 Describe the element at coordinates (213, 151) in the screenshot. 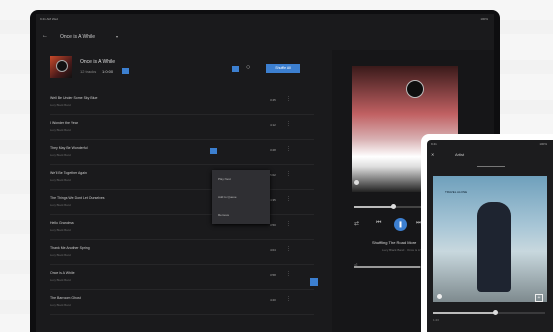

I see `queue-icon` at that location.